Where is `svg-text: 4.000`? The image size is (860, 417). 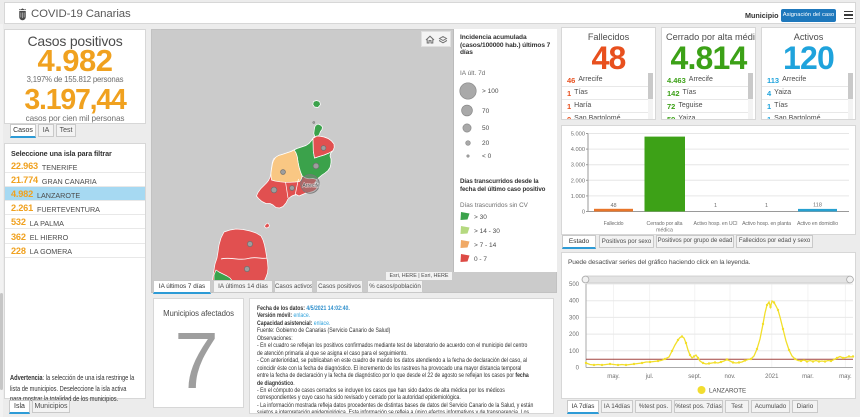
svg-text: 4.000 is located at coordinates (578, 150).